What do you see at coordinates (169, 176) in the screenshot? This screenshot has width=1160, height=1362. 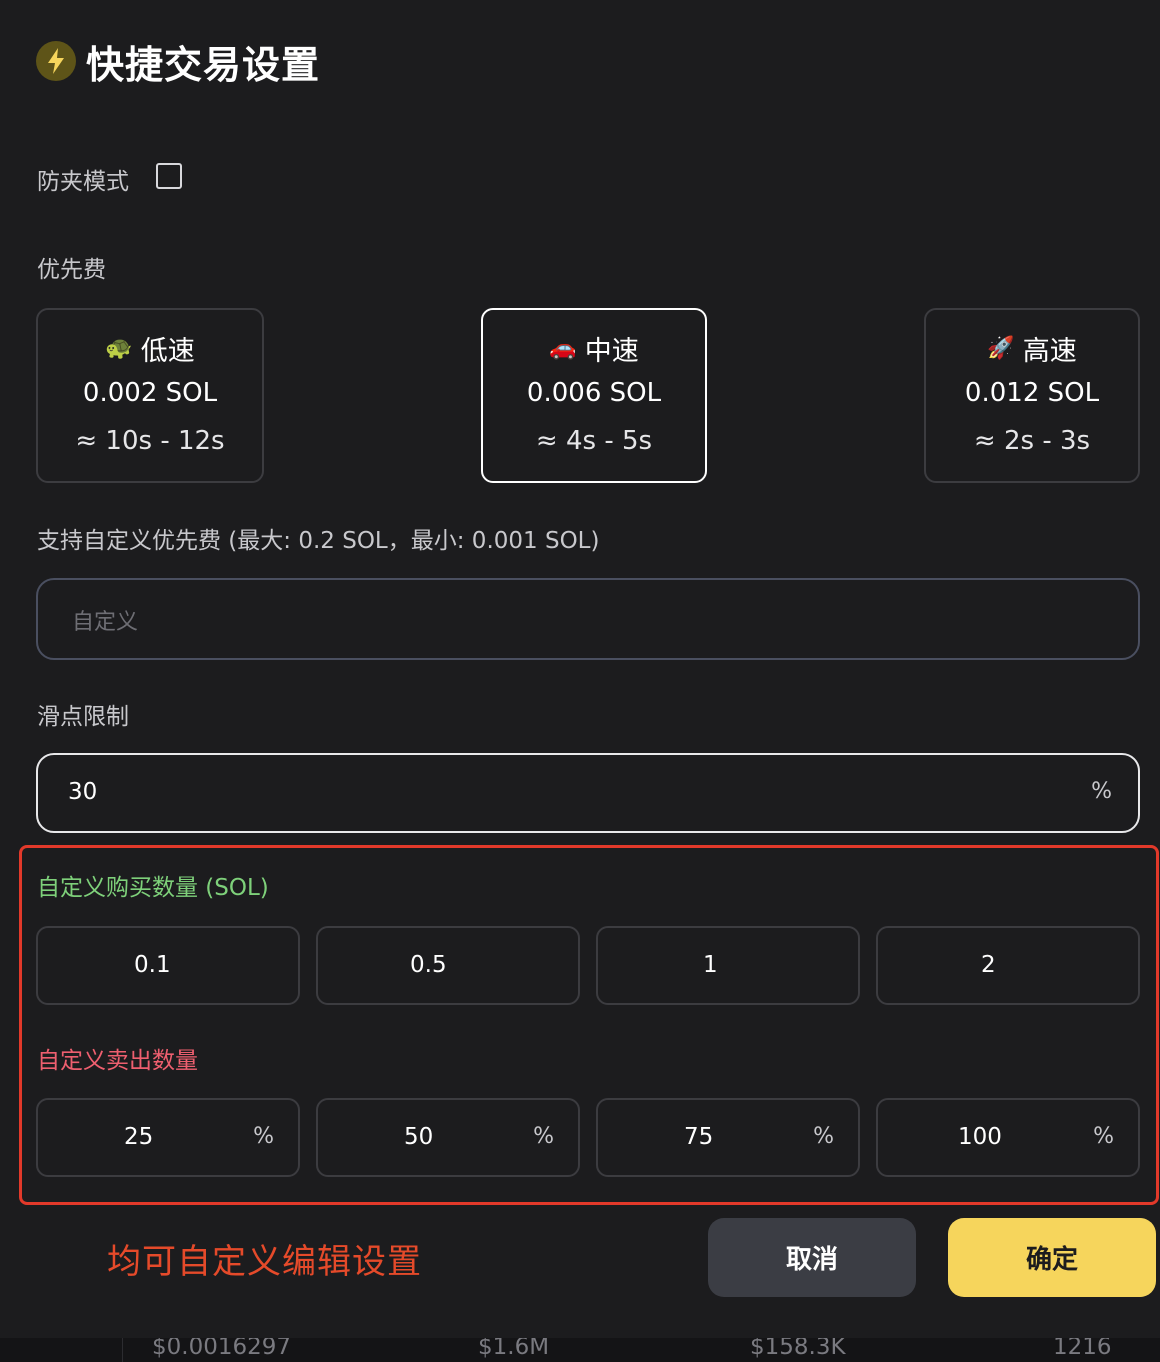 I see `anti-mev-checkbox` at bounding box center [169, 176].